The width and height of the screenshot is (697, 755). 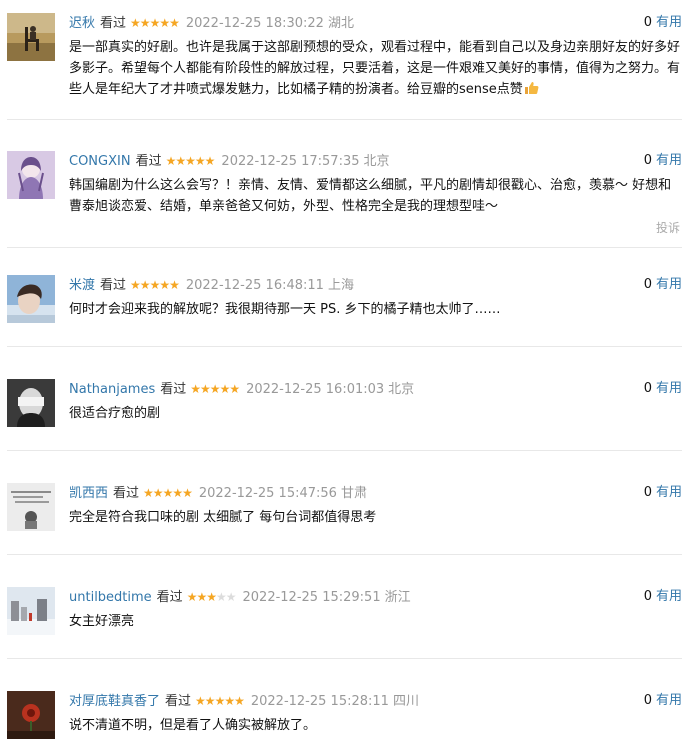 What do you see at coordinates (193, 725) in the screenshot?
I see `comment-text: 说不清道不明，但是看了人确实被解放了。` at bounding box center [193, 725].